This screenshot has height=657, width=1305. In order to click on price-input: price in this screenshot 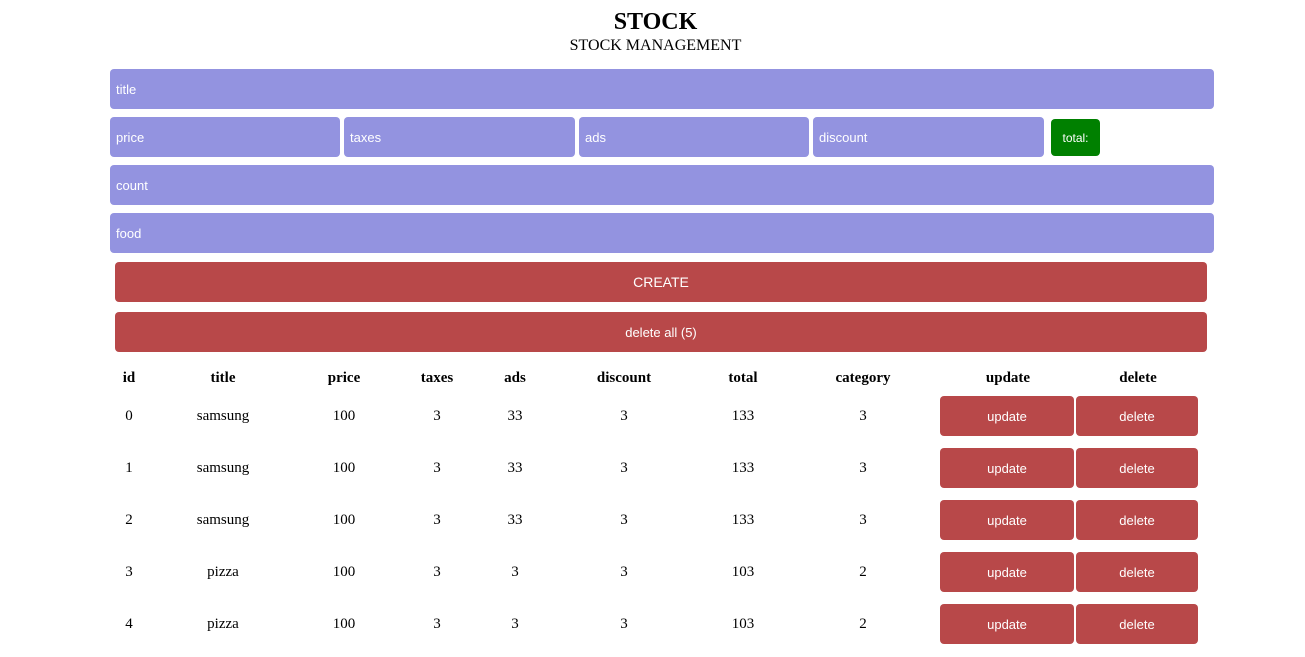, I will do `click(225, 137)`.